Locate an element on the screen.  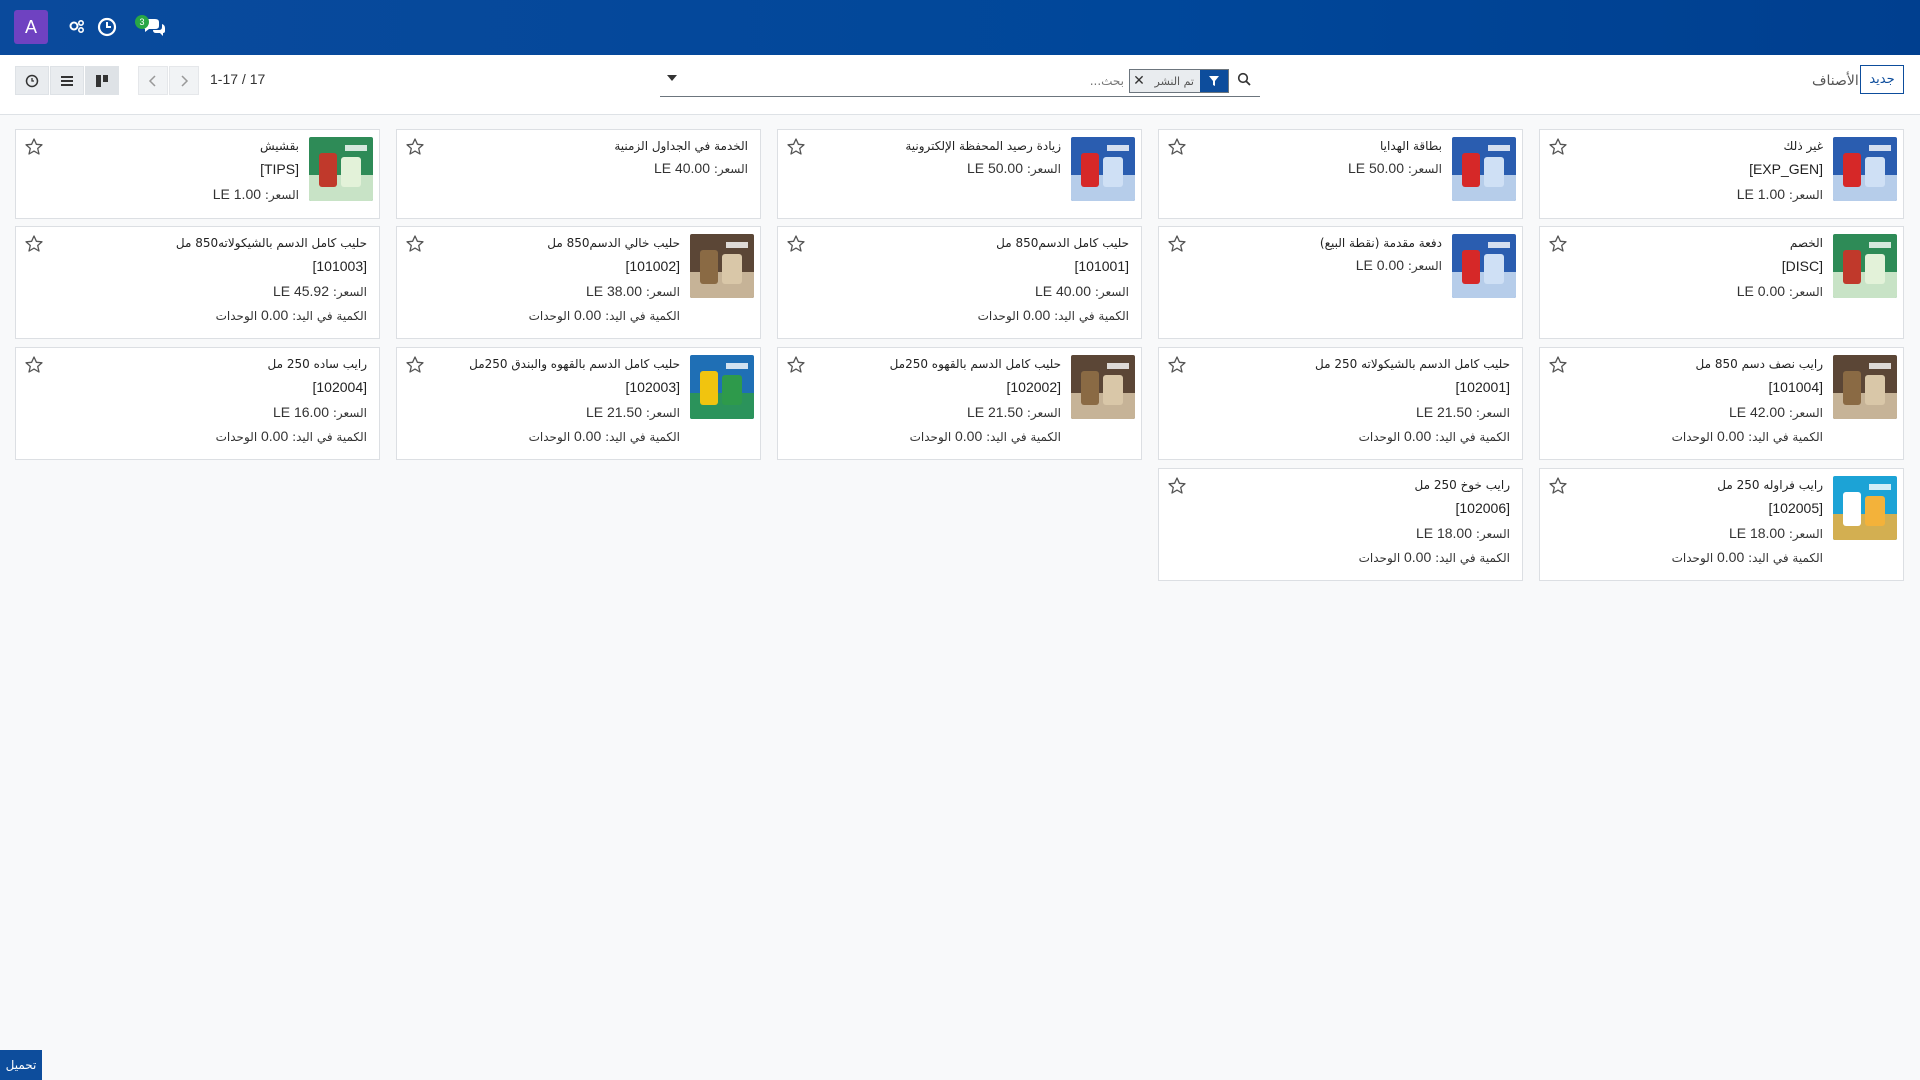
pager-next-button is located at coordinates (184, 80).